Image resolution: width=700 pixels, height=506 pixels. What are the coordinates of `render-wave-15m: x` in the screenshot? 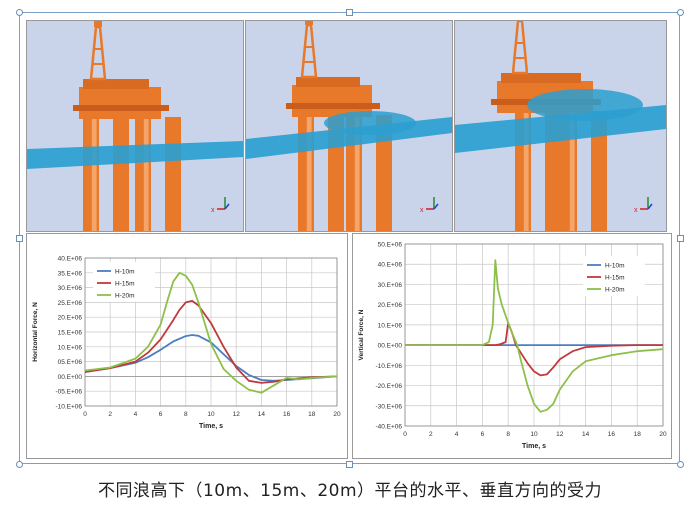 It's located at (349, 126).